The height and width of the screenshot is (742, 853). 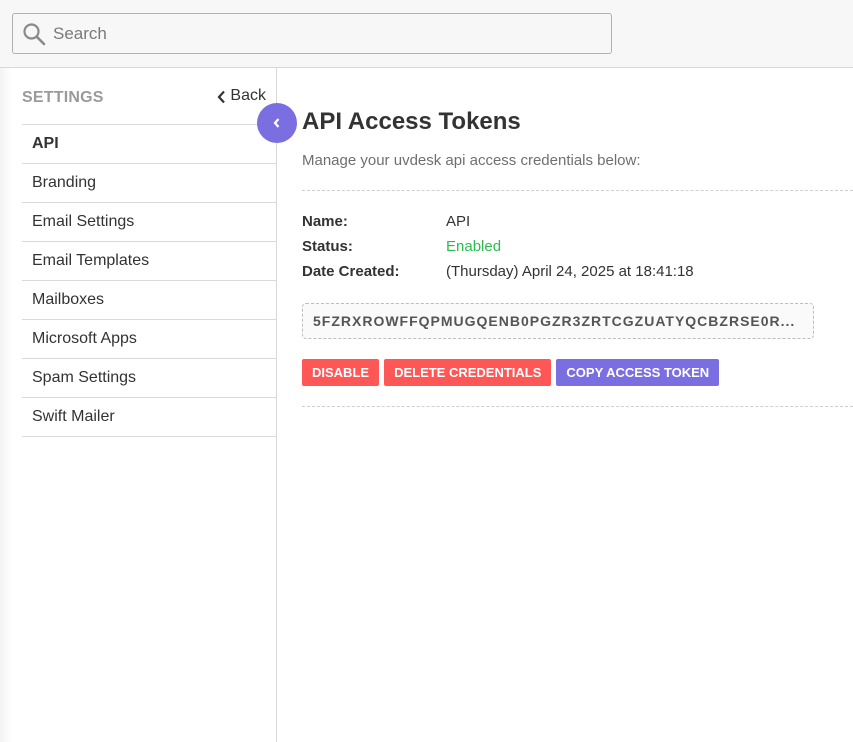 What do you see at coordinates (411, 121) in the screenshot?
I see `page-title: API Access Tokens` at bounding box center [411, 121].